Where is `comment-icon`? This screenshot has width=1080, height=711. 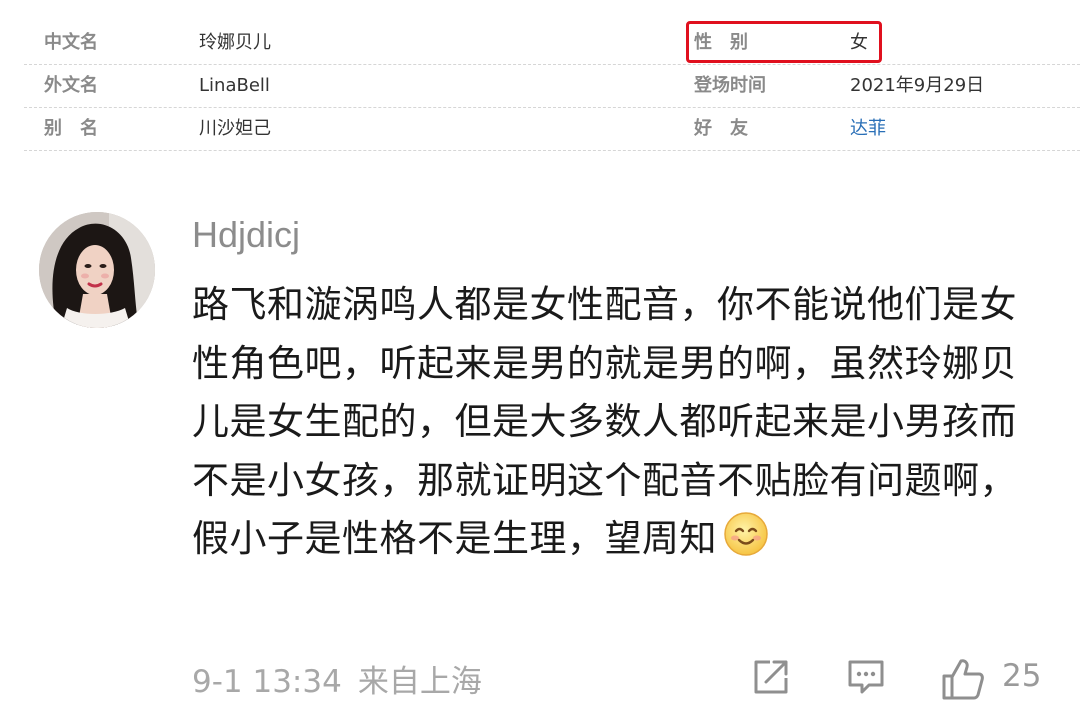 comment-icon is located at coordinates (866, 677).